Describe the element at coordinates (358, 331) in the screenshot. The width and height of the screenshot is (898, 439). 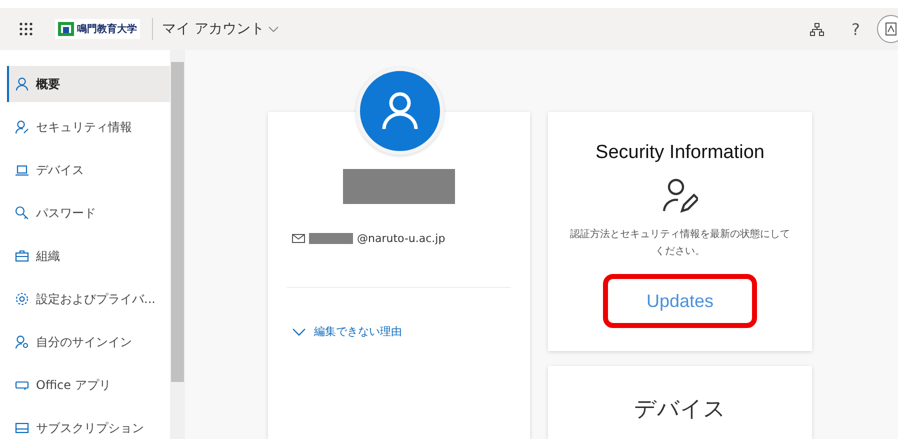
I see `why-cannot-edit-link: 編集できない理由` at that location.